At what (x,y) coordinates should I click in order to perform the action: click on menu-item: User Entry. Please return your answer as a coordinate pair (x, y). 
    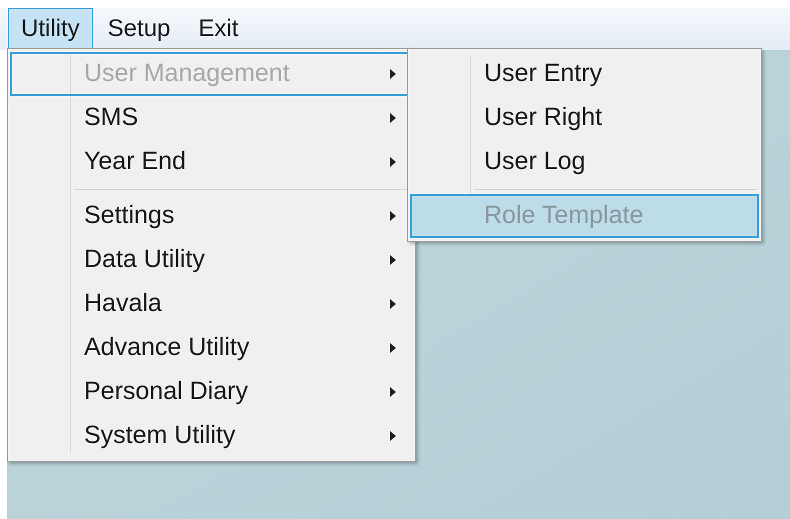
    Looking at the image, I should click on (584, 74).